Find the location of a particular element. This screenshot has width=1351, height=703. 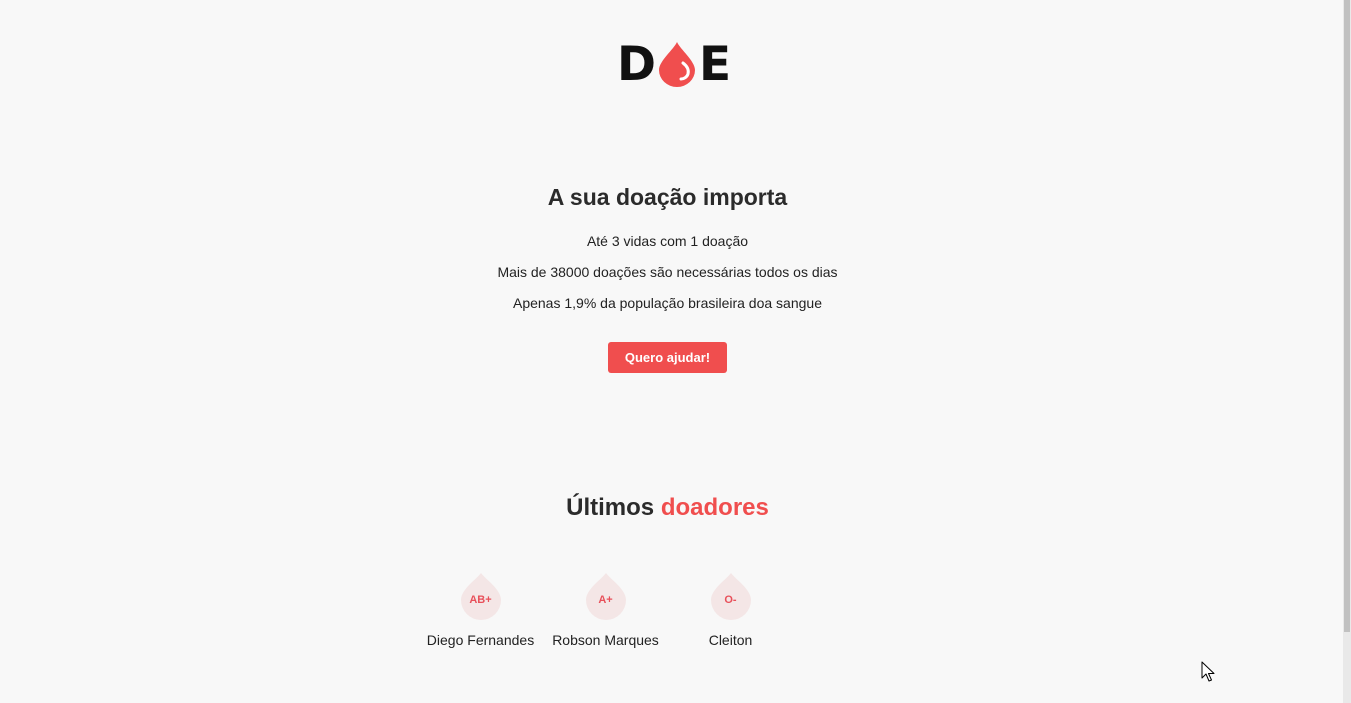

hero-title: A sua doação importa is located at coordinates (667, 197).